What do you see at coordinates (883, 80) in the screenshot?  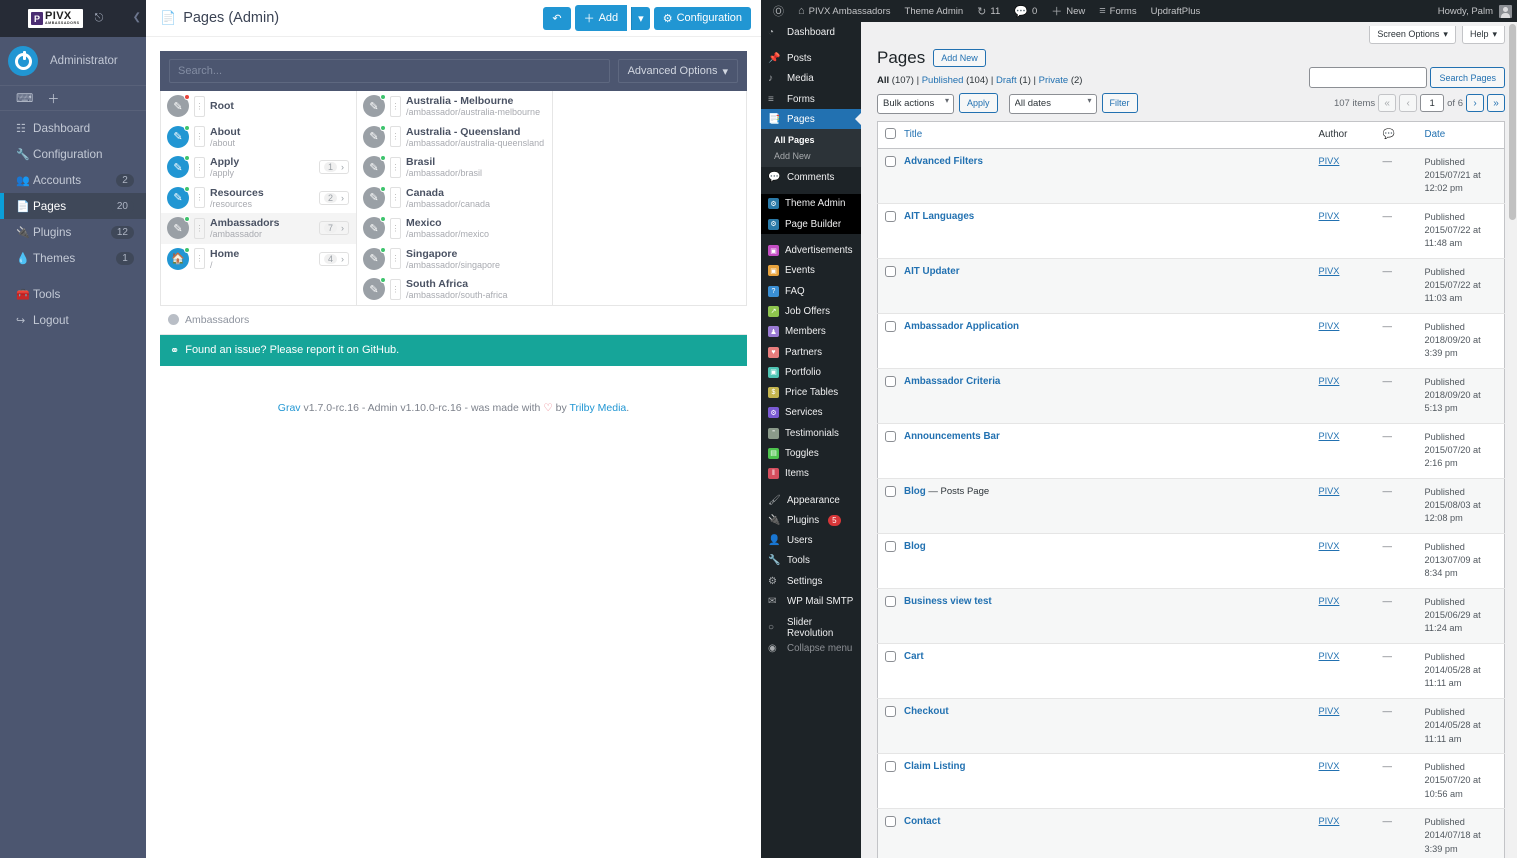 I see `filter-link-all: All` at bounding box center [883, 80].